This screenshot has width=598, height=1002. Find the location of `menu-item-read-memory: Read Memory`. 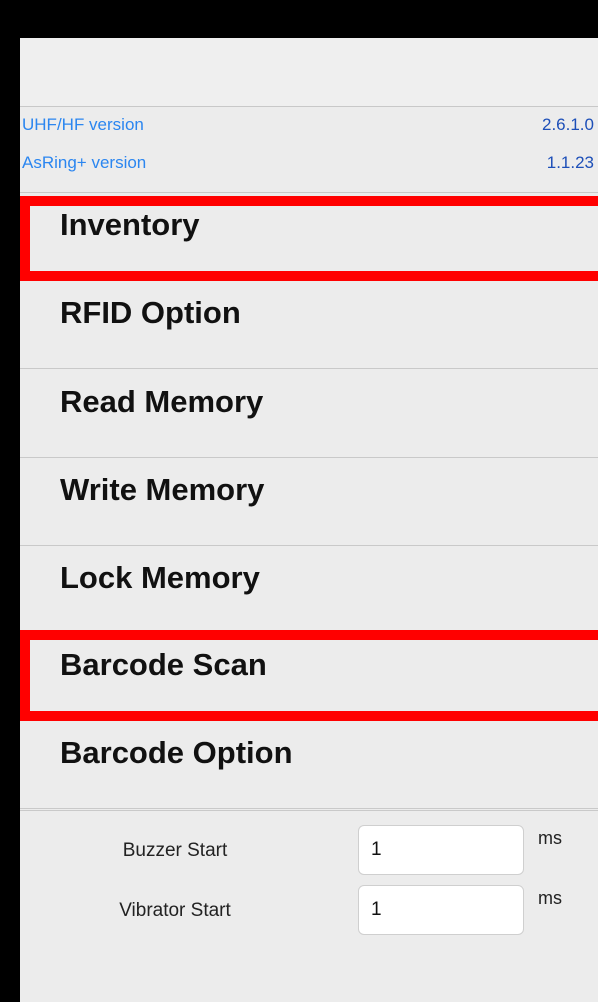

menu-item-read-memory: Read Memory is located at coordinates (309, 414).